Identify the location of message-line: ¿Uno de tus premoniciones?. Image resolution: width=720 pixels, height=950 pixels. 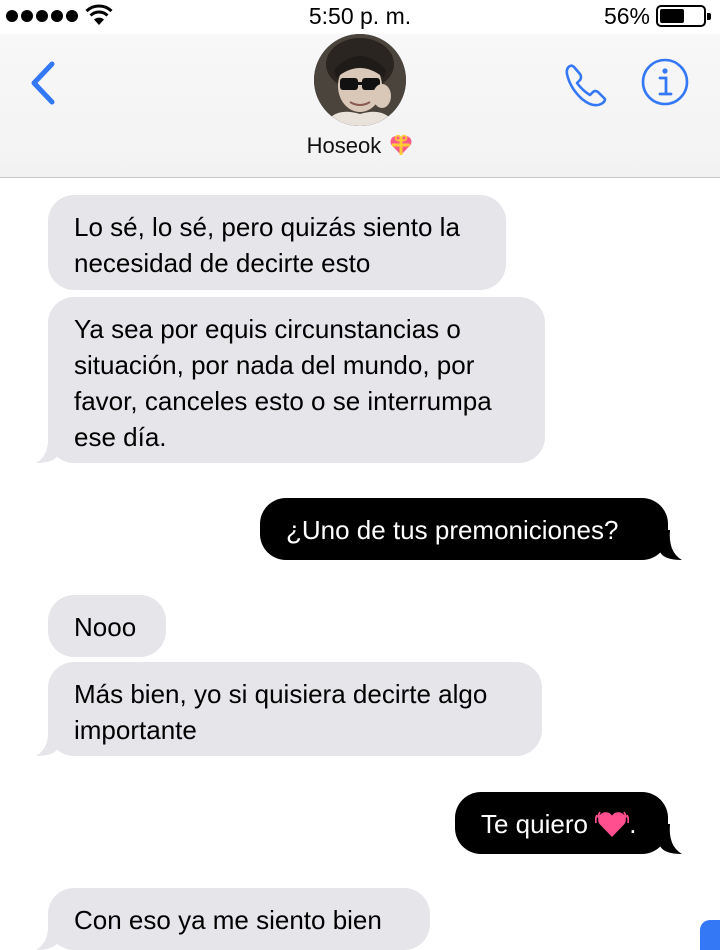
(452, 530).